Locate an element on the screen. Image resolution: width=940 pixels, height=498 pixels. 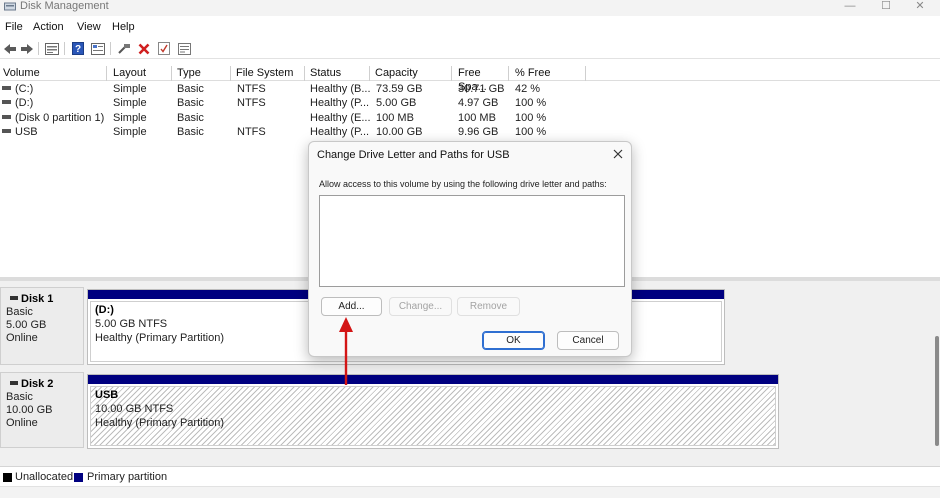
window-title: Disk Management is located at coordinates (64, 6).